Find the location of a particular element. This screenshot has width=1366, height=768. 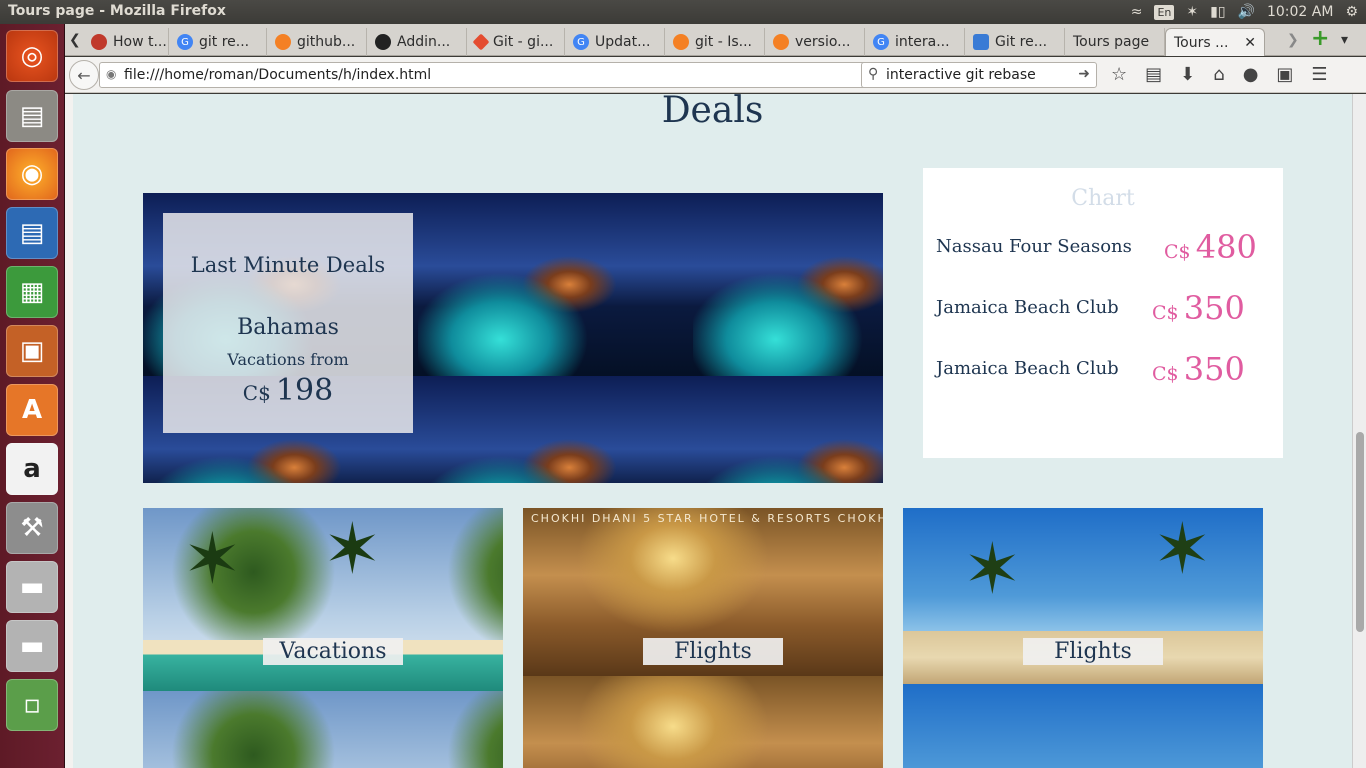

chart-row-price: C$ 350 is located at coordinates (1198, 308).